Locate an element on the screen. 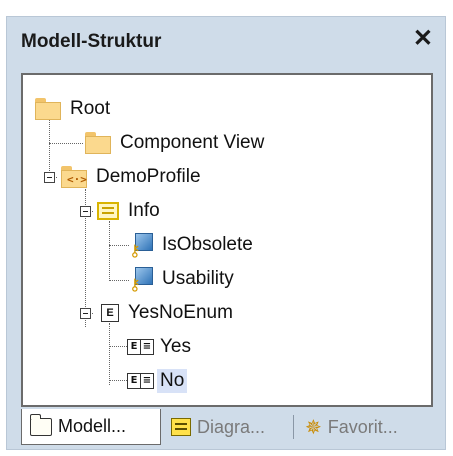 This screenshot has height=456, width=453. tree-node-label: DemoProfile is located at coordinates (148, 176).